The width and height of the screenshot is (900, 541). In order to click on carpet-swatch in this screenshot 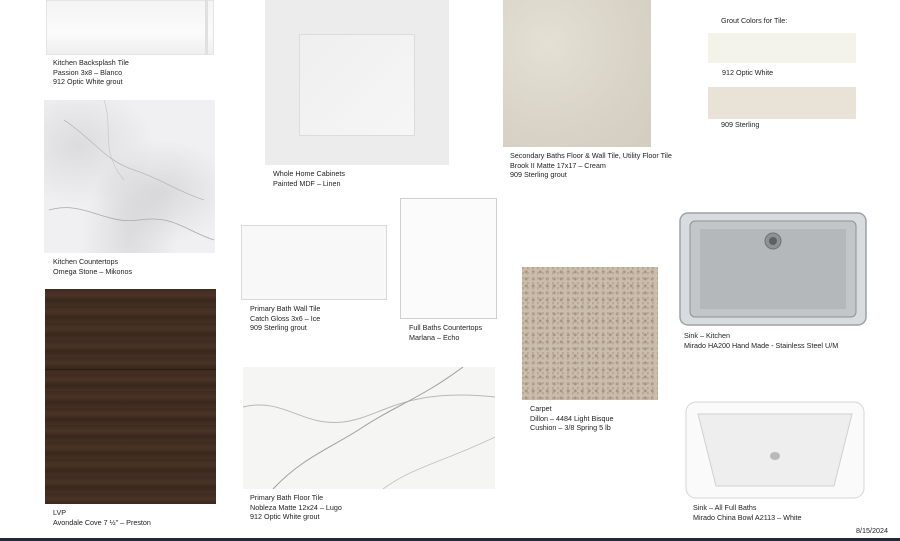, I will do `click(590, 333)`.